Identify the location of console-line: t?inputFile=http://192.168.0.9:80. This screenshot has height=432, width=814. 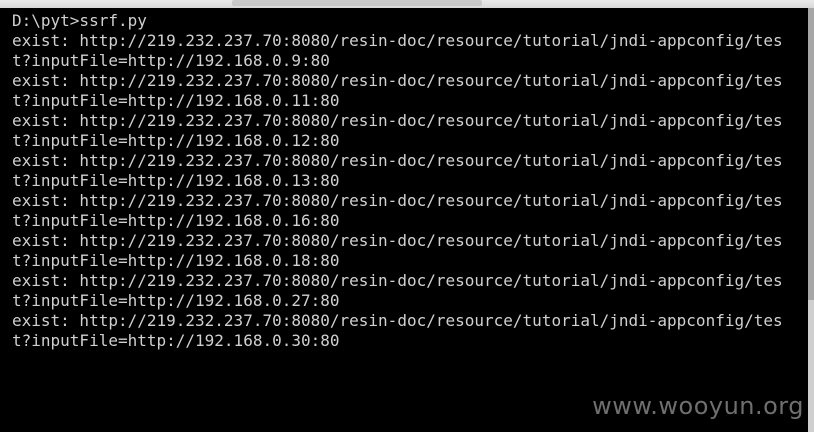
(171, 60).